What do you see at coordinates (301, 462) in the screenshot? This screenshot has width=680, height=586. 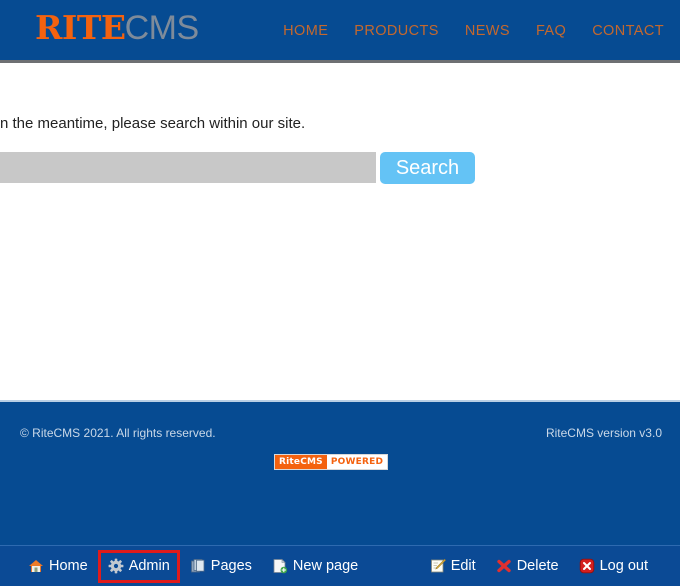 I see `badge-label-ritecms: RiteCMS` at bounding box center [301, 462].